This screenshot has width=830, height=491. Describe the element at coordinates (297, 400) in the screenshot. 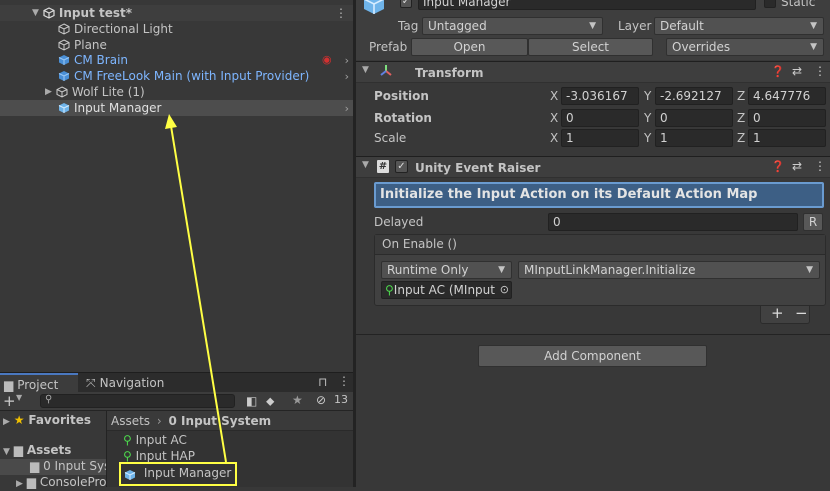

I see `favorite-star-icon: ★` at that location.